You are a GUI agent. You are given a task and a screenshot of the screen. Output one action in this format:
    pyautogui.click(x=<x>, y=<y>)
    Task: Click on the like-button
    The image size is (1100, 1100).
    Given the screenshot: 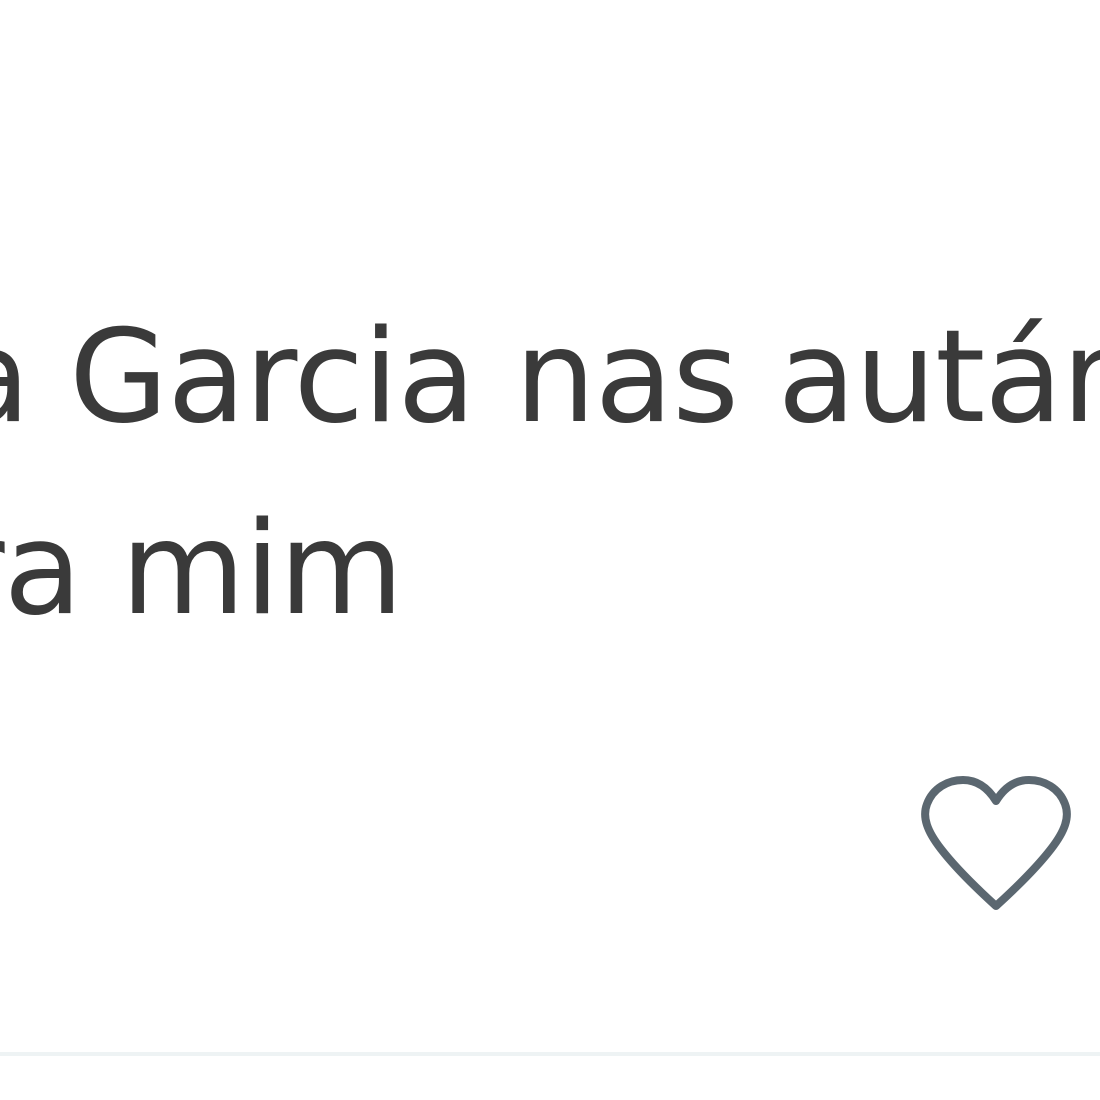 What is the action you would take?
    pyautogui.click(x=996, y=845)
    